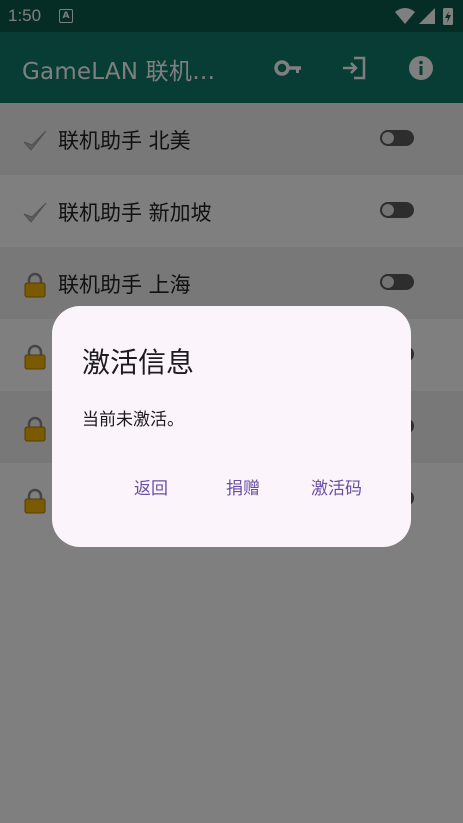 This screenshot has height=823, width=463. Describe the element at coordinates (133, 420) in the screenshot. I see `dialog-message: 当前未激活。` at that location.